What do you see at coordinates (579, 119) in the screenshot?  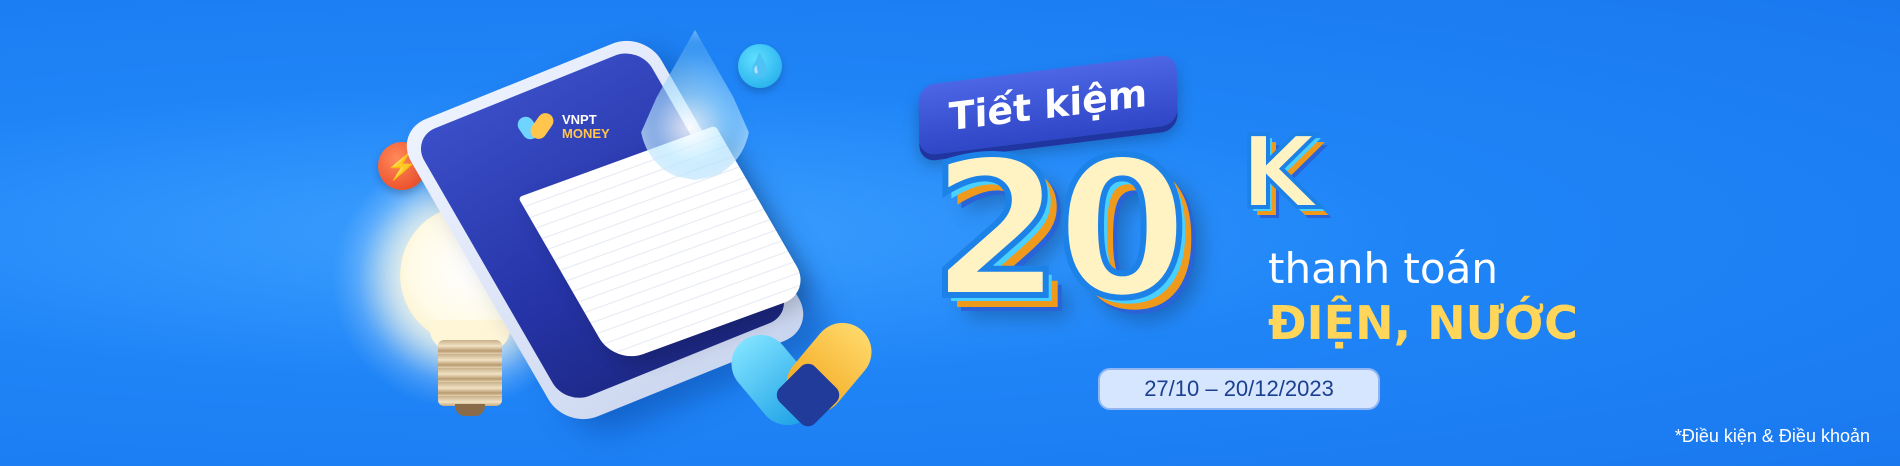 I see `brand-name: VNPT` at bounding box center [579, 119].